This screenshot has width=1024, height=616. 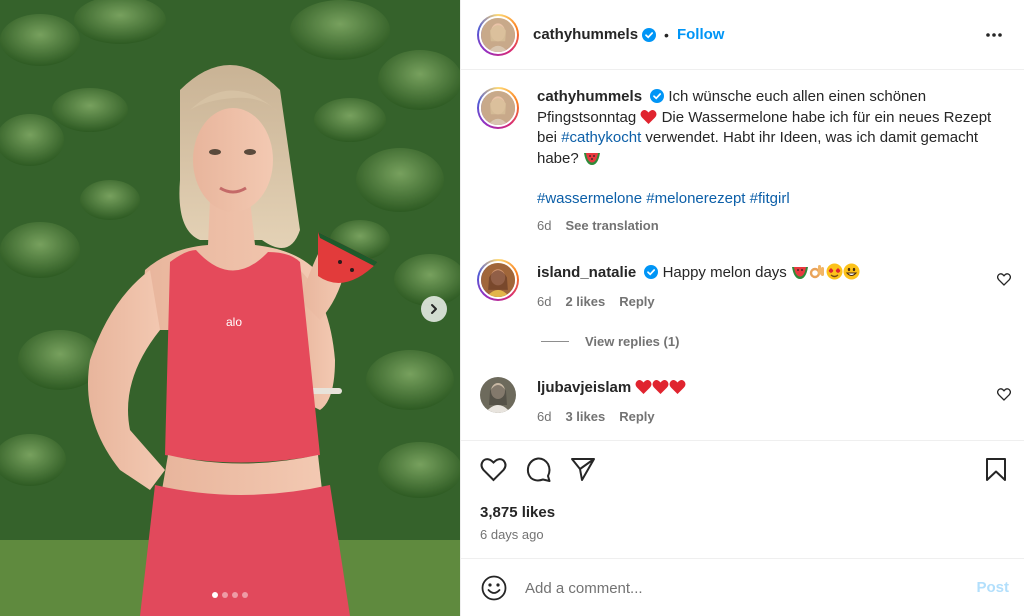 What do you see at coordinates (770, 198) in the screenshot?
I see `hashtag-link: #fitgirl` at bounding box center [770, 198].